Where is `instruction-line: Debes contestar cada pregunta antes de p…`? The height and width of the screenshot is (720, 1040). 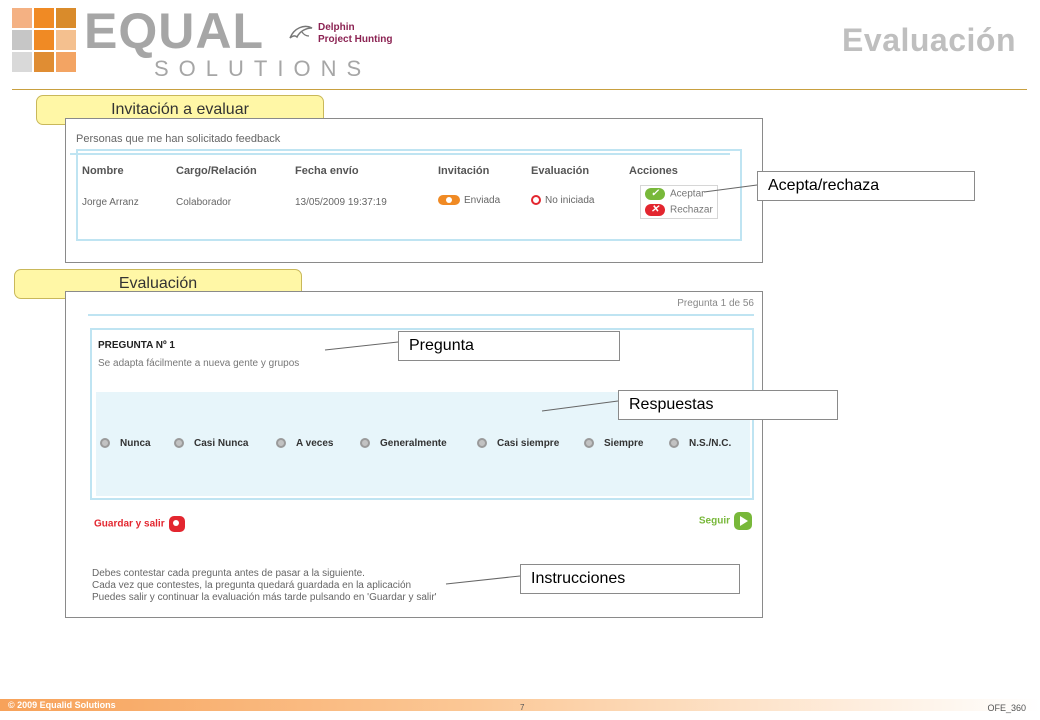
instruction-line: Debes contestar cada pregunta antes de p… is located at coordinates (228, 573).